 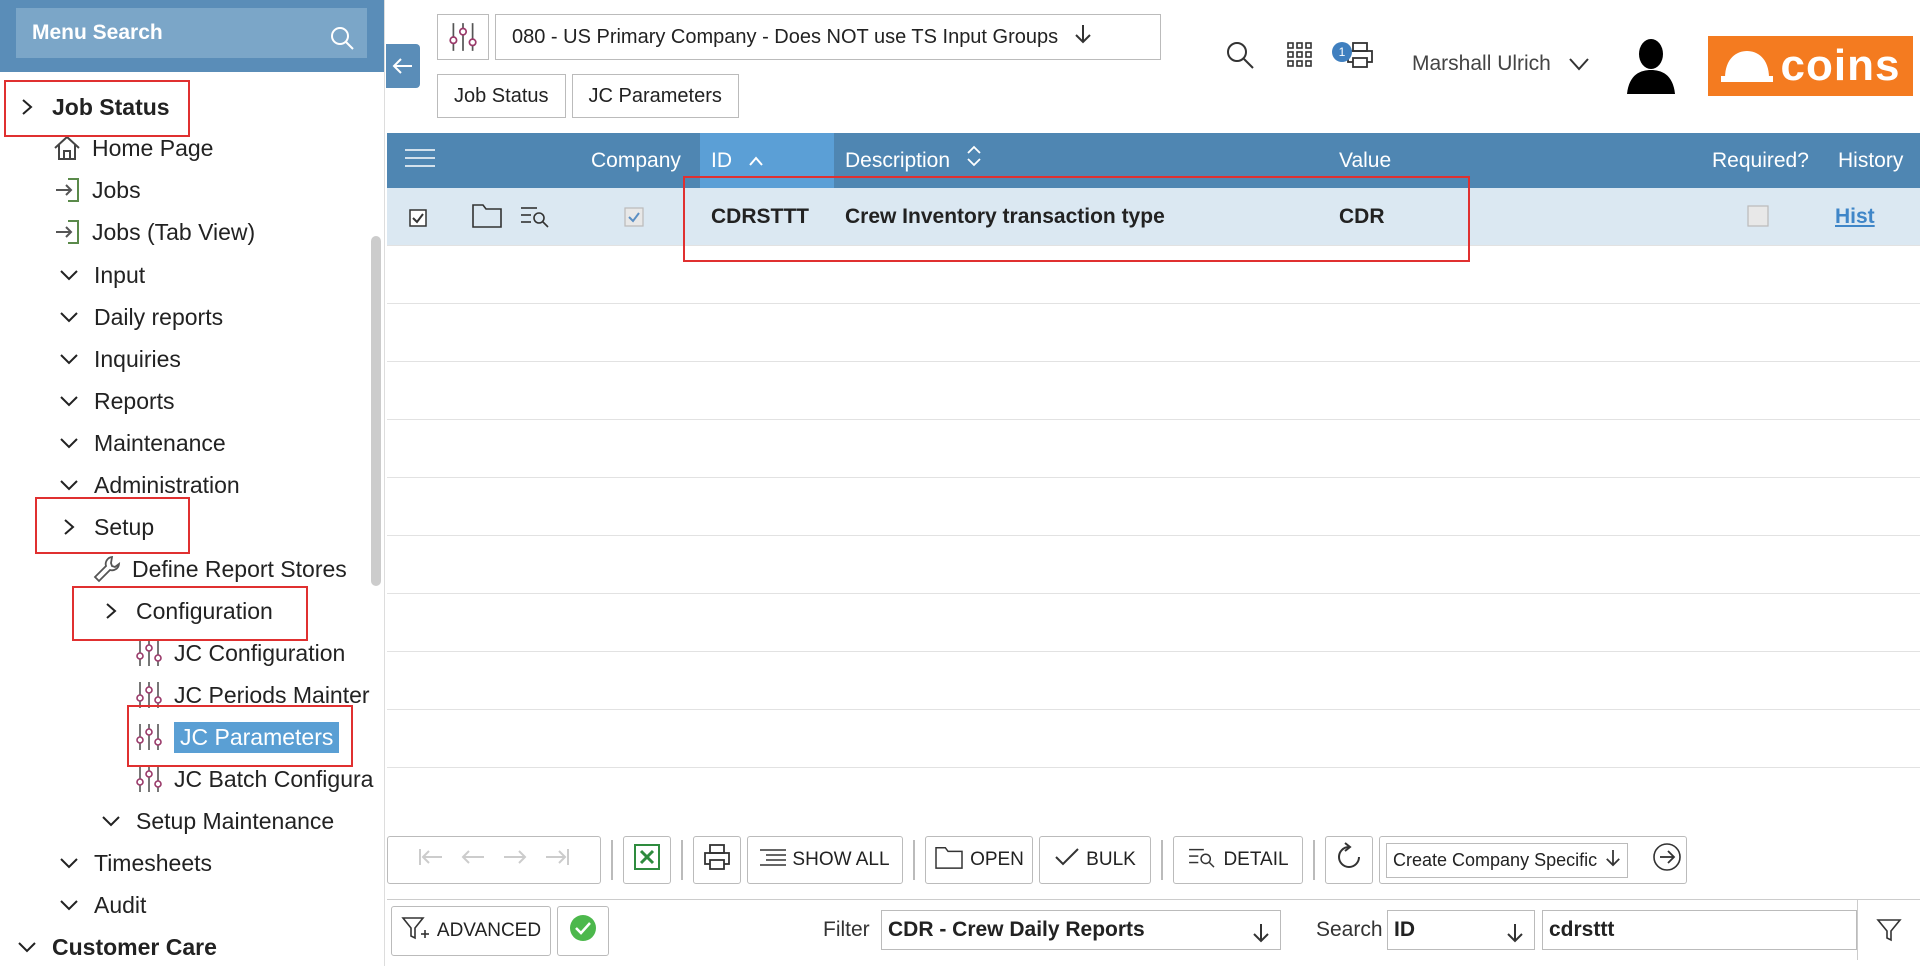 What do you see at coordinates (115, 947) in the screenshot?
I see `sidebar-item-customer-care: Customer Care` at bounding box center [115, 947].